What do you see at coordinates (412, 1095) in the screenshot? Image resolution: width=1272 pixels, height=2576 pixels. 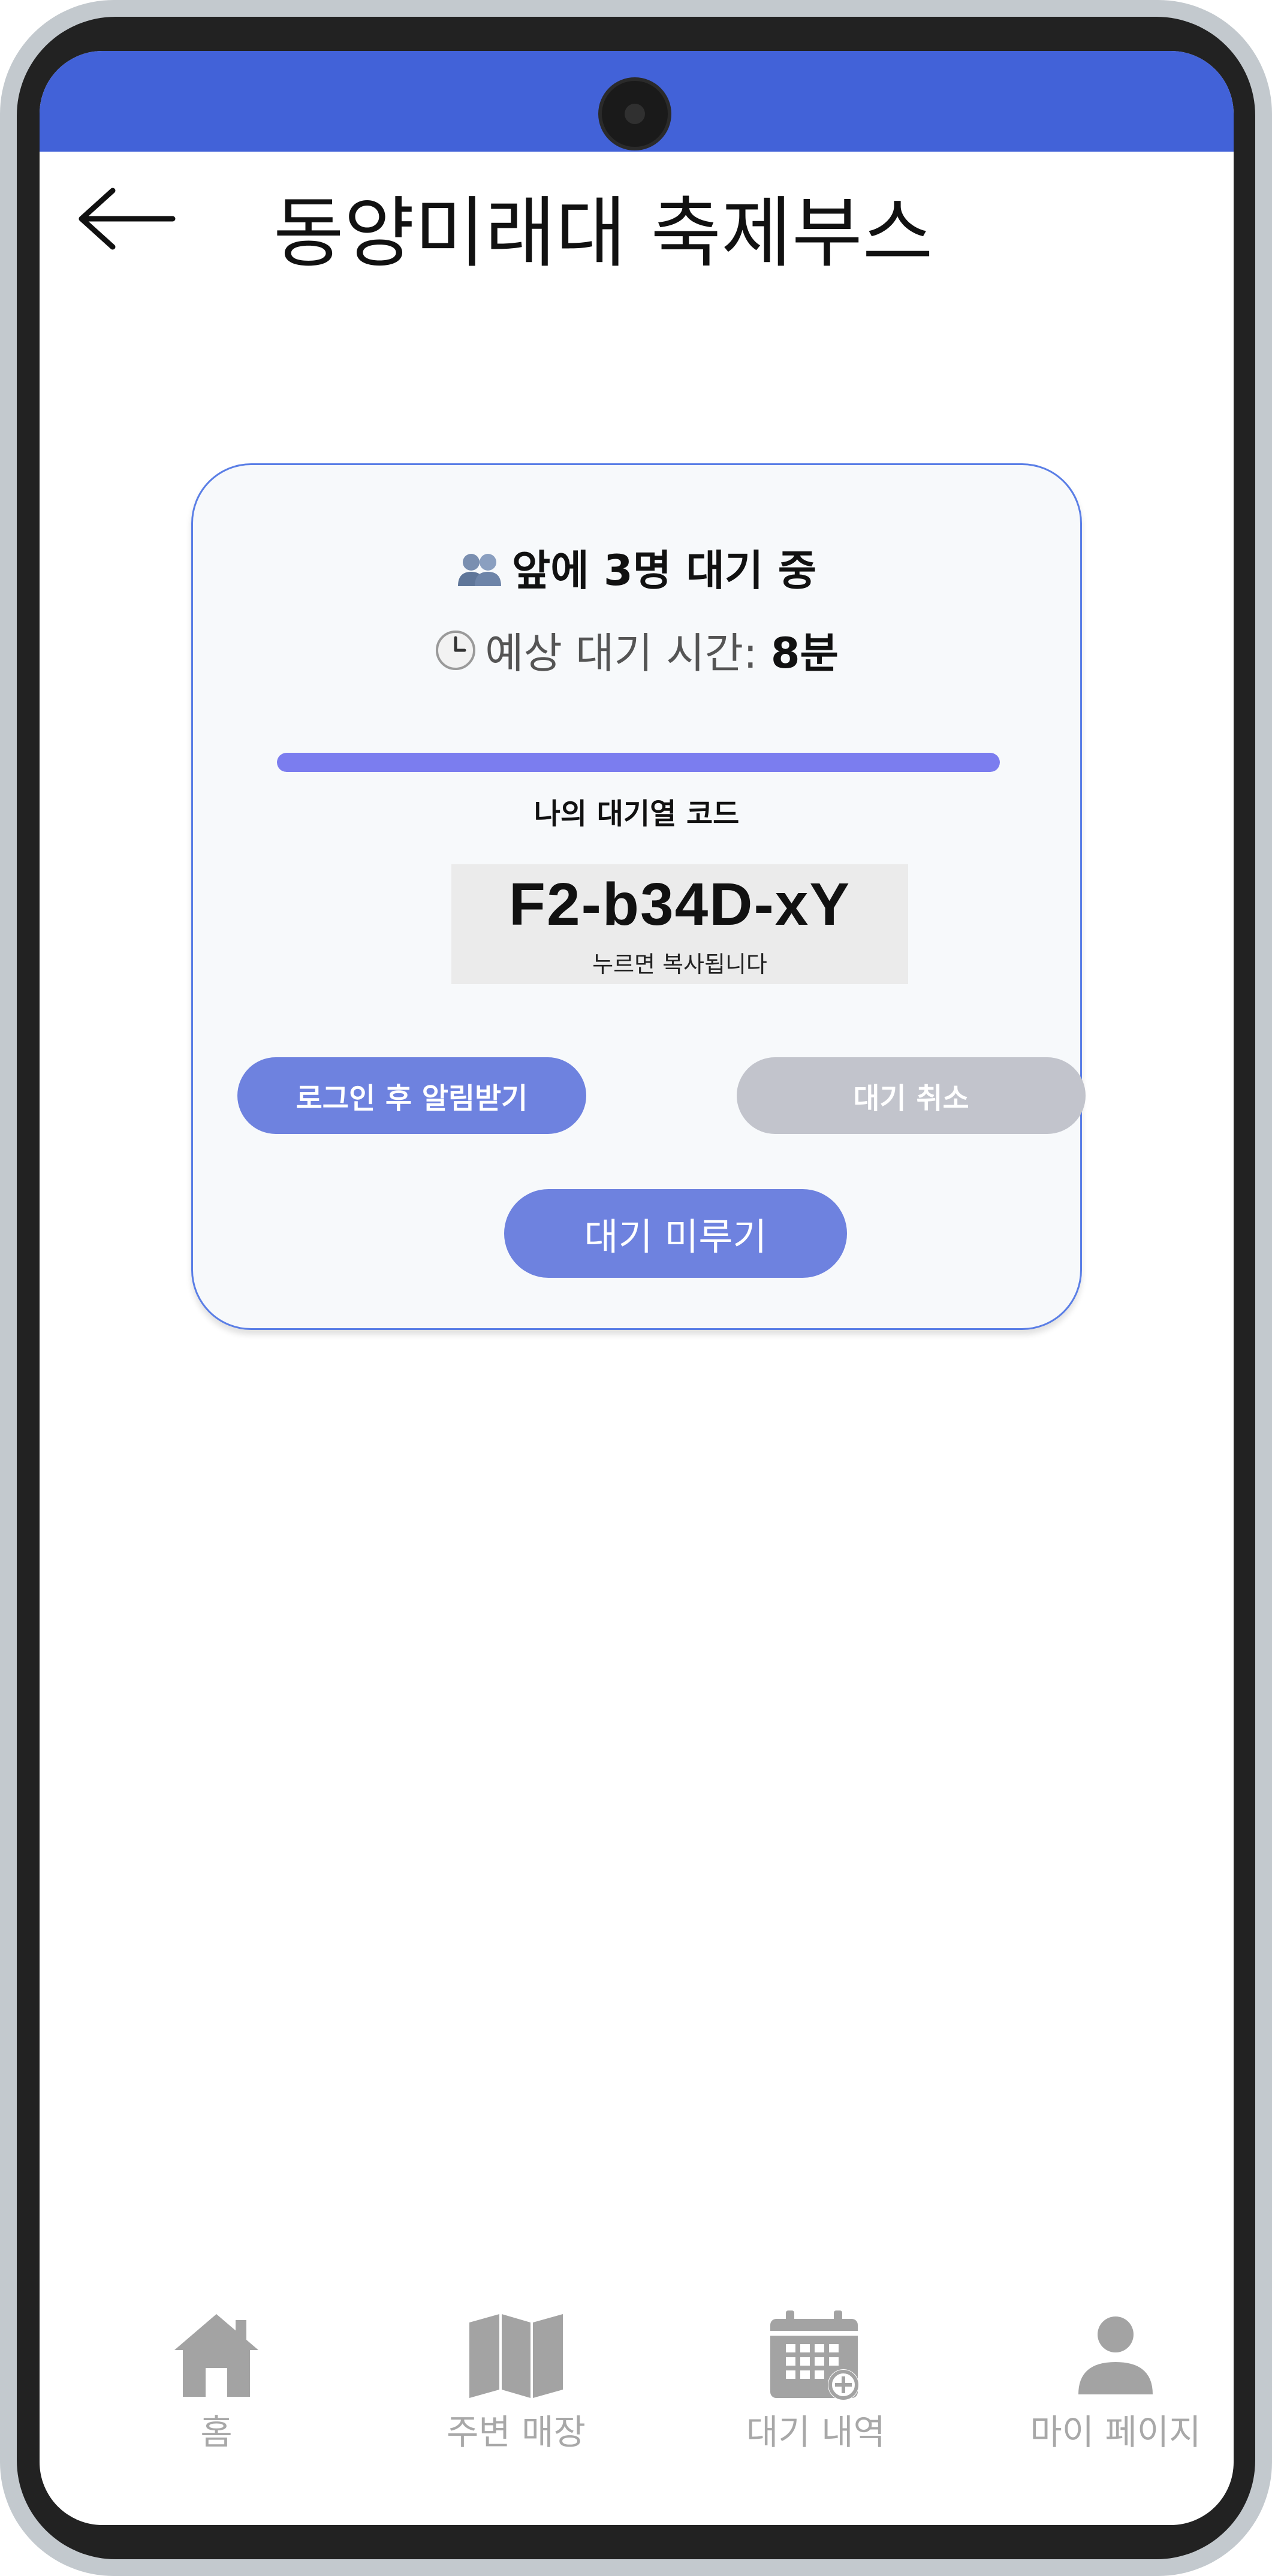 I see `login-notify-button: 로그인 후 알림받기` at bounding box center [412, 1095].